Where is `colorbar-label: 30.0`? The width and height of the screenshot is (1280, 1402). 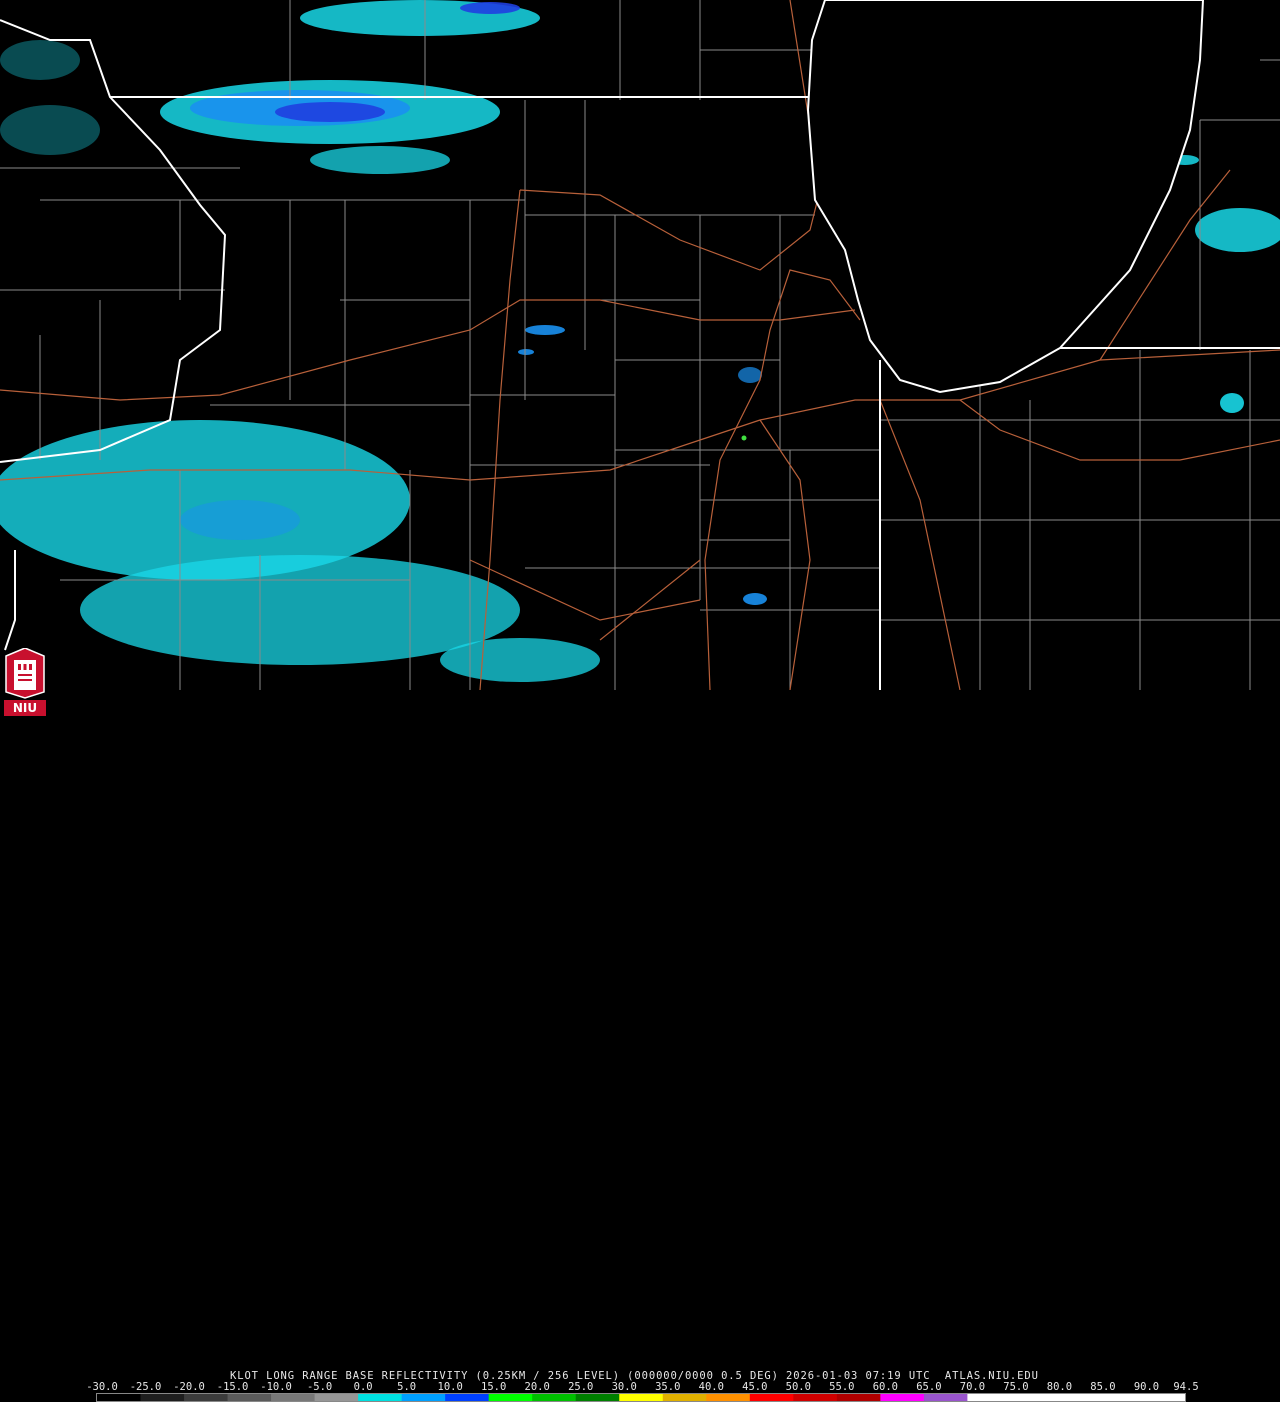
colorbar-label: 30.0 is located at coordinates (624, 1387).